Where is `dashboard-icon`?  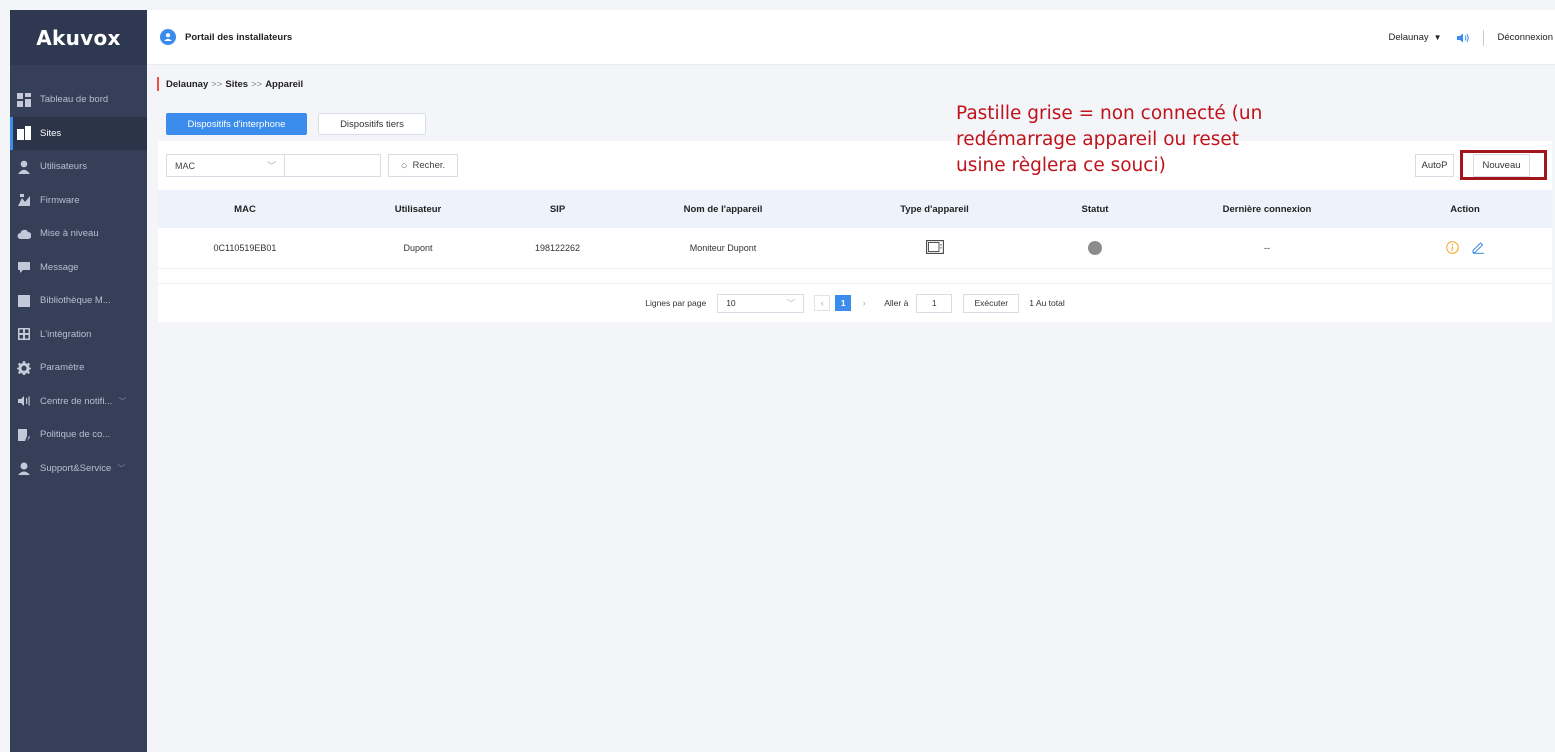 dashboard-icon is located at coordinates (24, 99).